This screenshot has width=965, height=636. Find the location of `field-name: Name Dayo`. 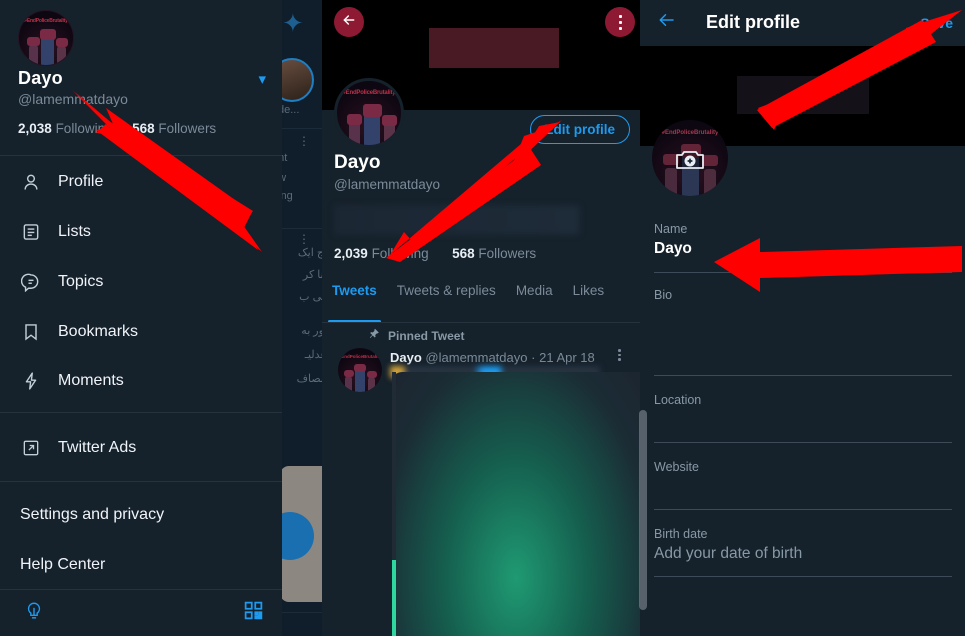

field-name: Name Dayo is located at coordinates (803, 240).